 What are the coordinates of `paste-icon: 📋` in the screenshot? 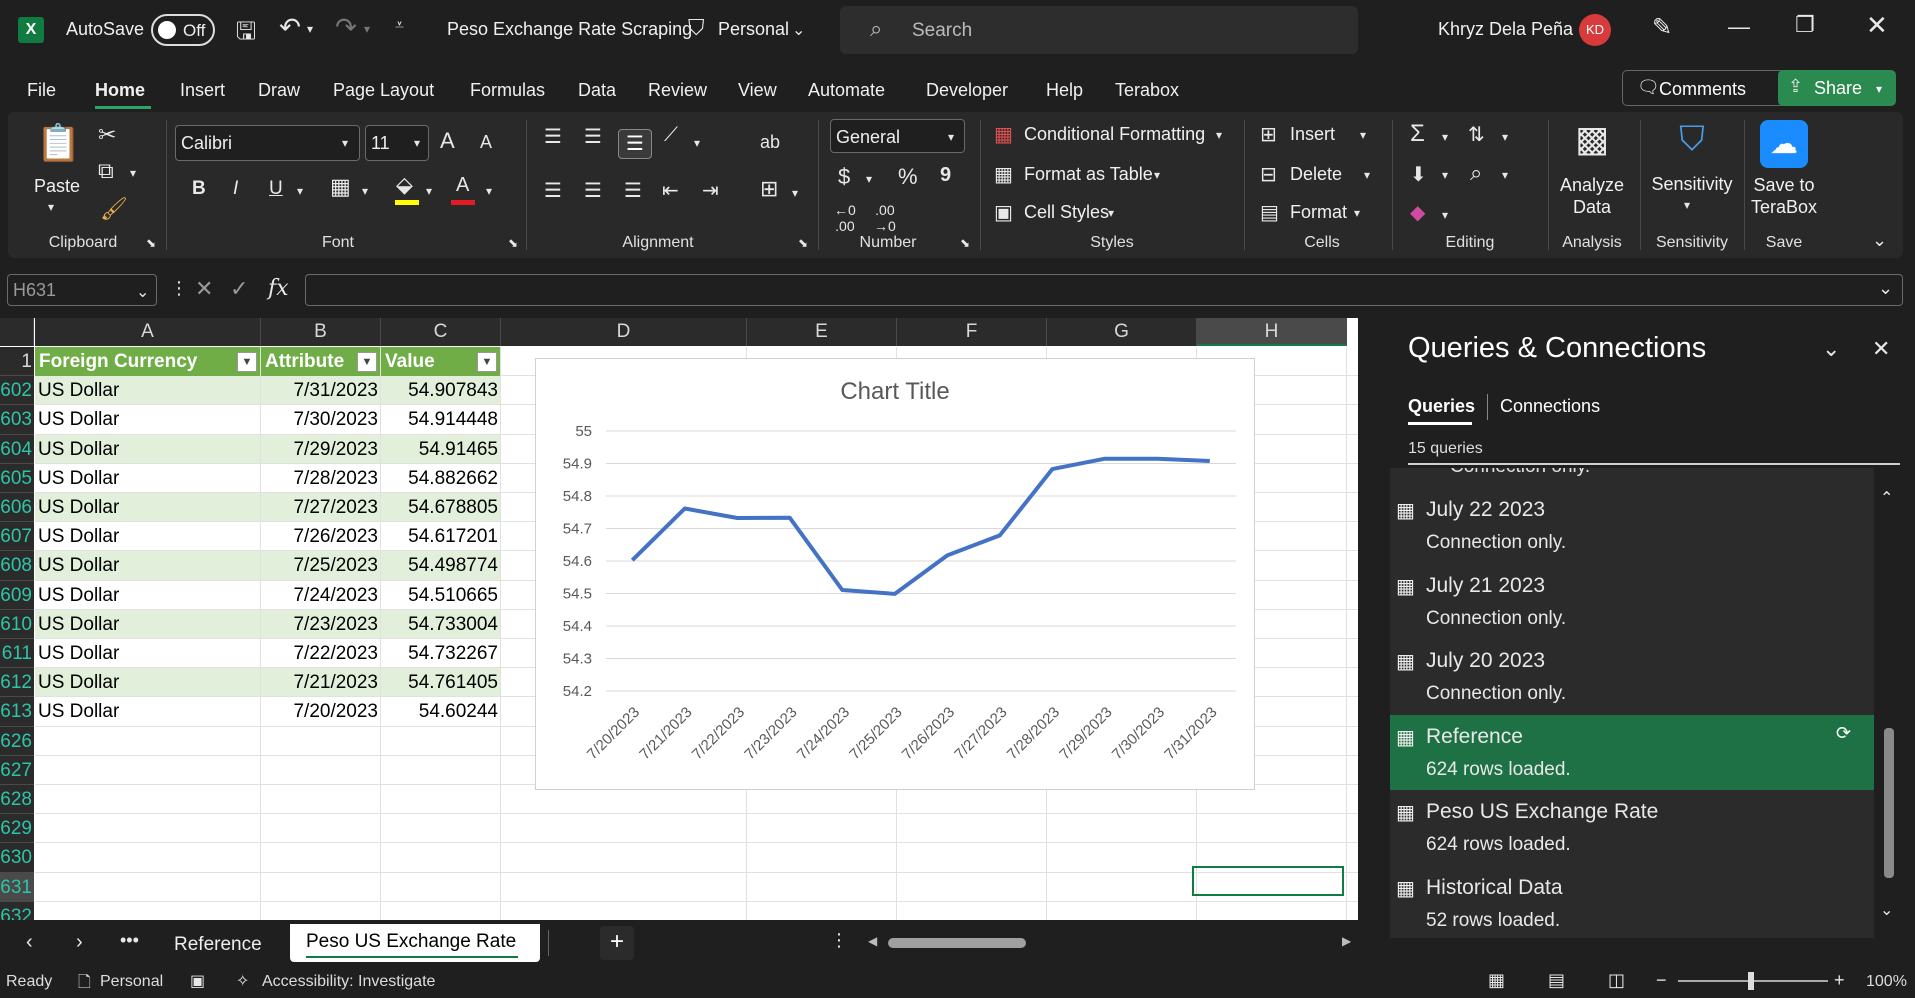 It's located at (56, 144).